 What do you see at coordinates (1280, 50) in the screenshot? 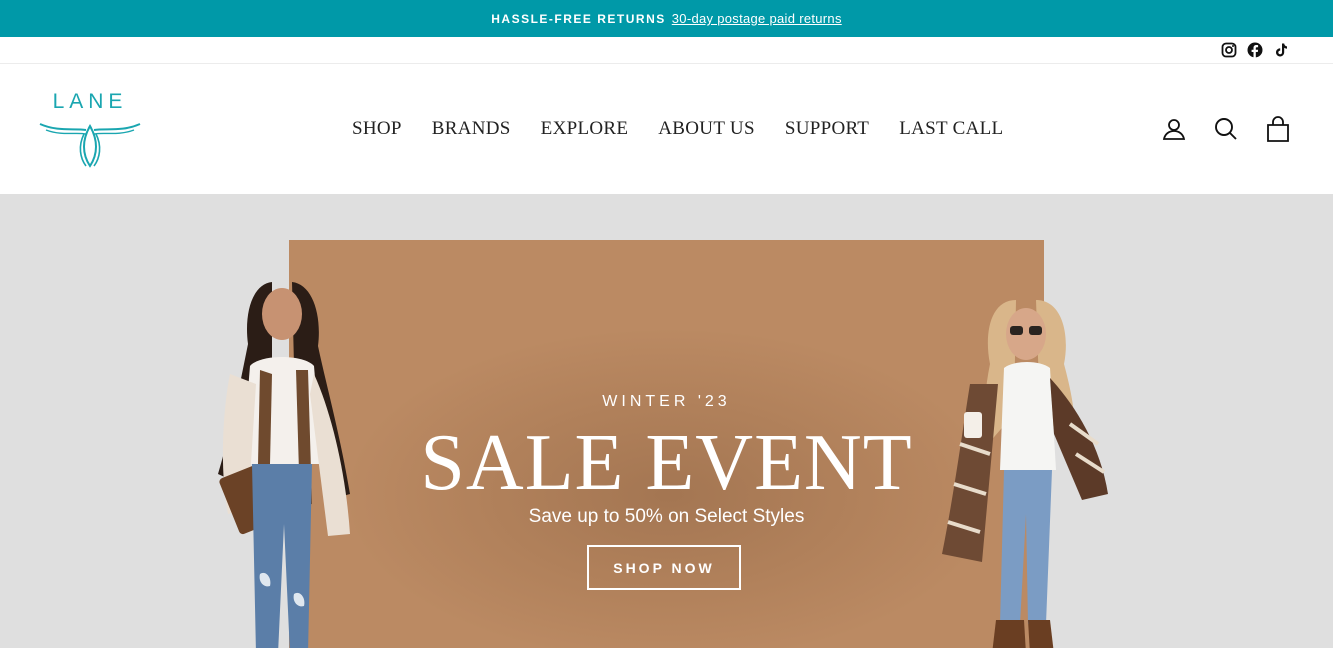
I see `tiktok-icon` at bounding box center [1280, 50].